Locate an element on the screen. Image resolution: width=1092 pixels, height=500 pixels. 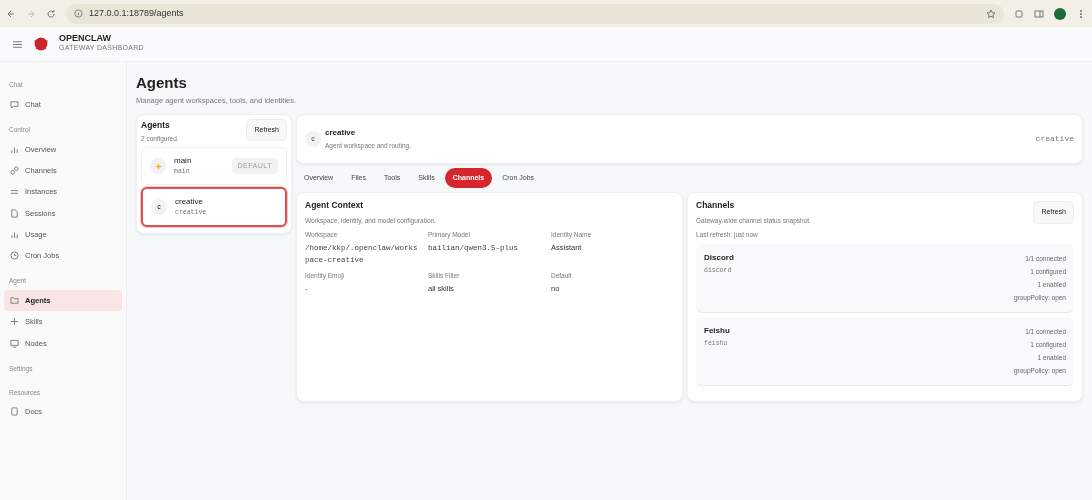
brand-name: OPENCLAW is located at coordinates (85, 39).